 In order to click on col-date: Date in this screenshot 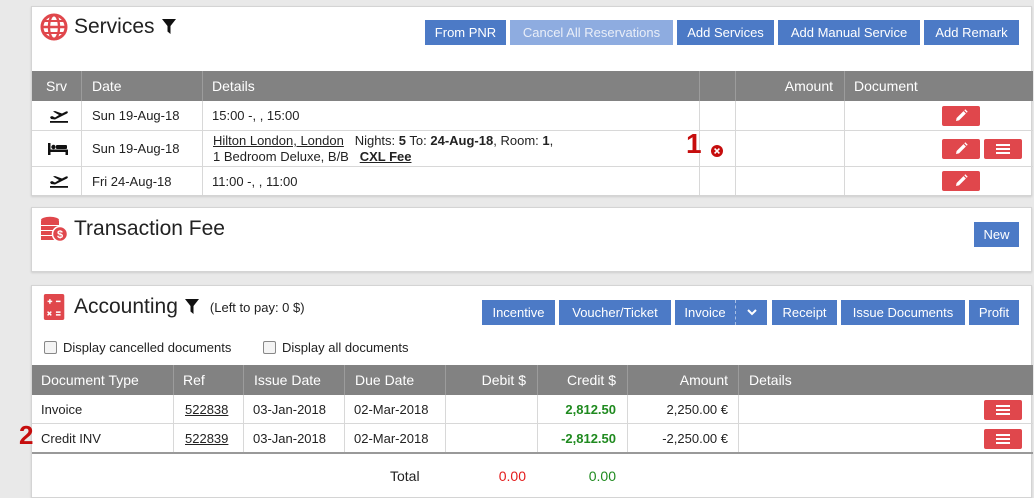, I will do `click(141, 86)`.